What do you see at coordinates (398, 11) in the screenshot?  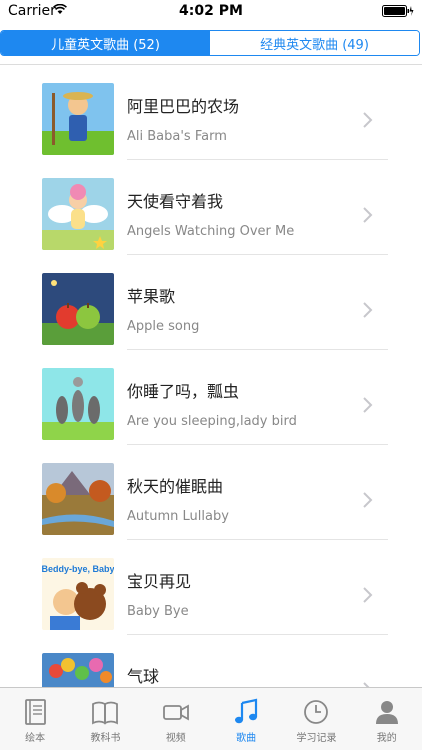 I see `battery-icon` at bounding box center [398, 11].